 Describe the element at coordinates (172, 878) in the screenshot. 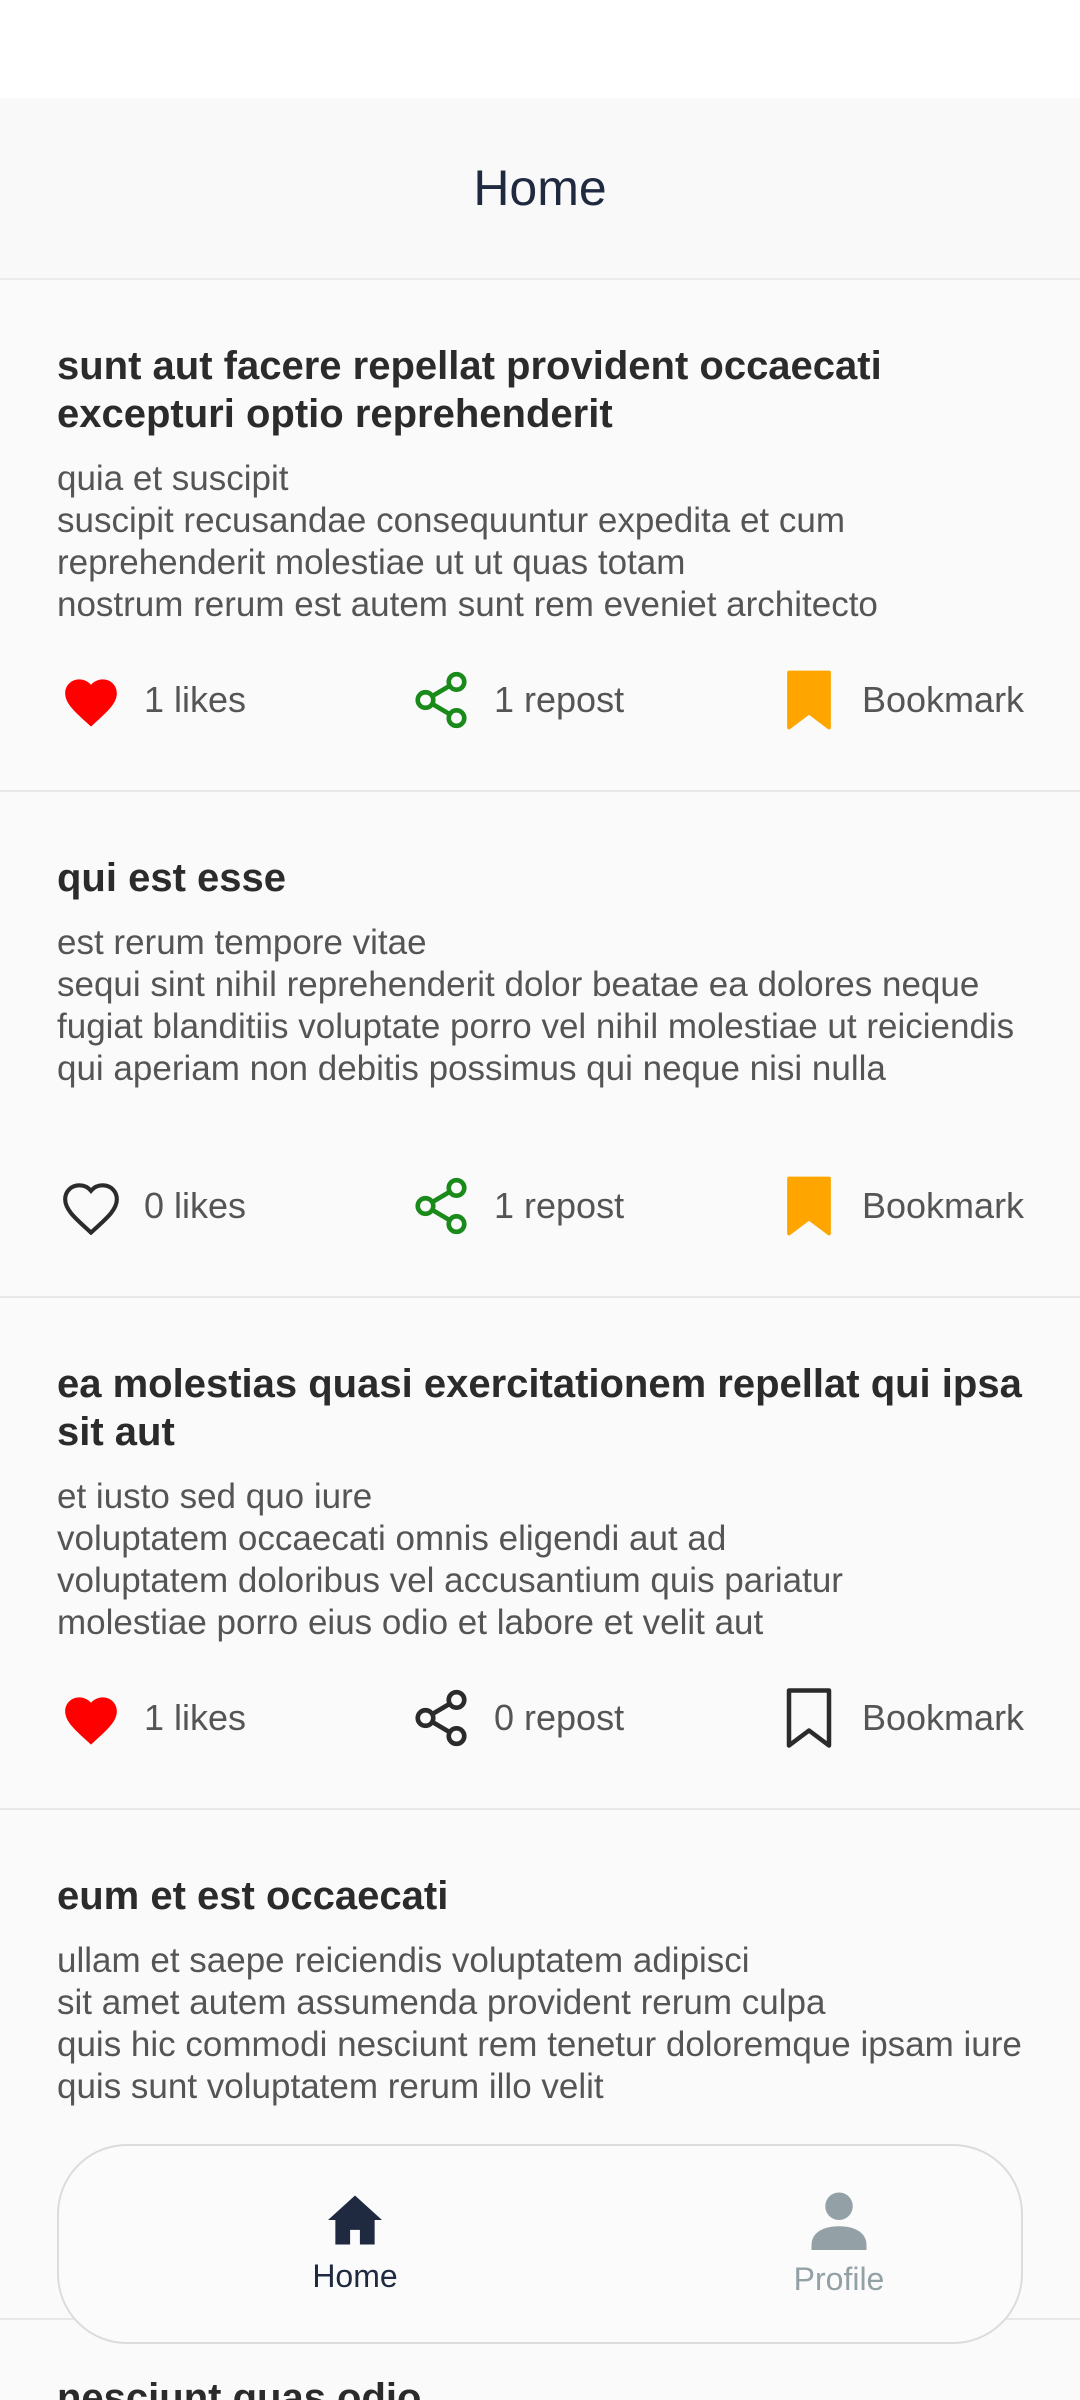

I see `post-title: qui est esse` at that location.